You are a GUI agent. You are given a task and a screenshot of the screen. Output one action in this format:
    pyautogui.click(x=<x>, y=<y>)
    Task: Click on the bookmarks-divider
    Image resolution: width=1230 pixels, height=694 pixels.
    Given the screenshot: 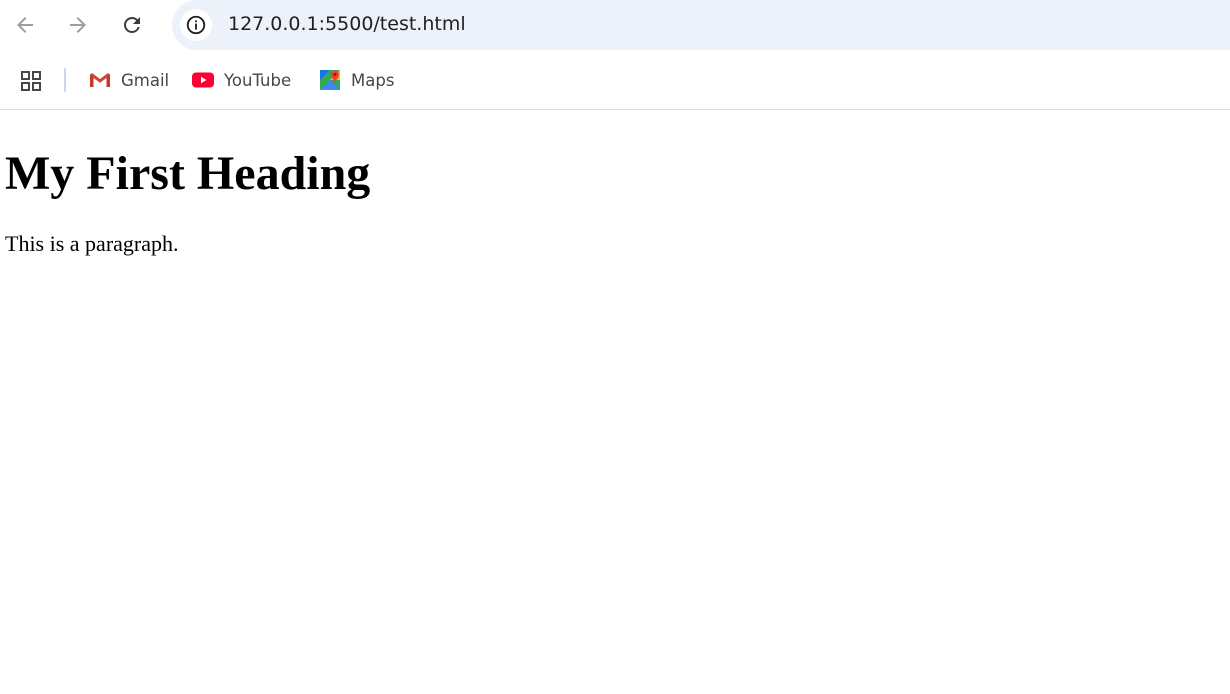 What is the action you would take?
    pyautogui.click(x=65, y=80)
    